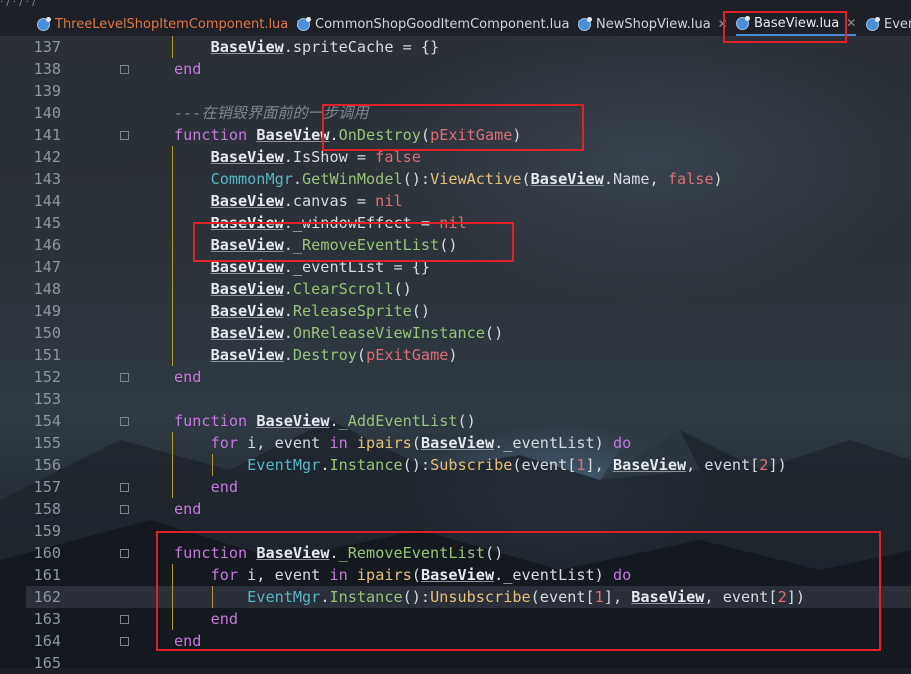  Describe the element at coordinates (47, 575) in the screenshot. I see `line-number: 161` at that location.